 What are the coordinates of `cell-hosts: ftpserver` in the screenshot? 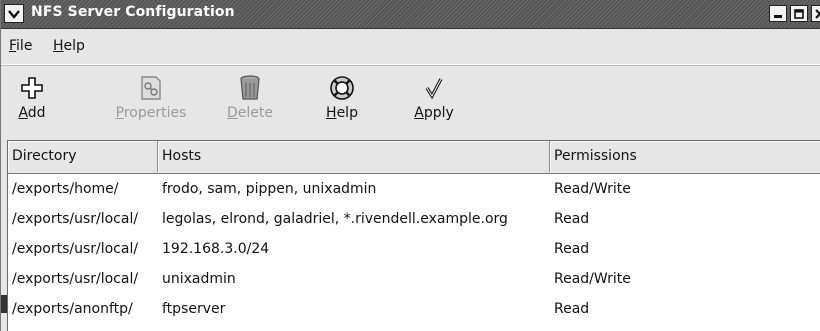 It's located at (194, 309).